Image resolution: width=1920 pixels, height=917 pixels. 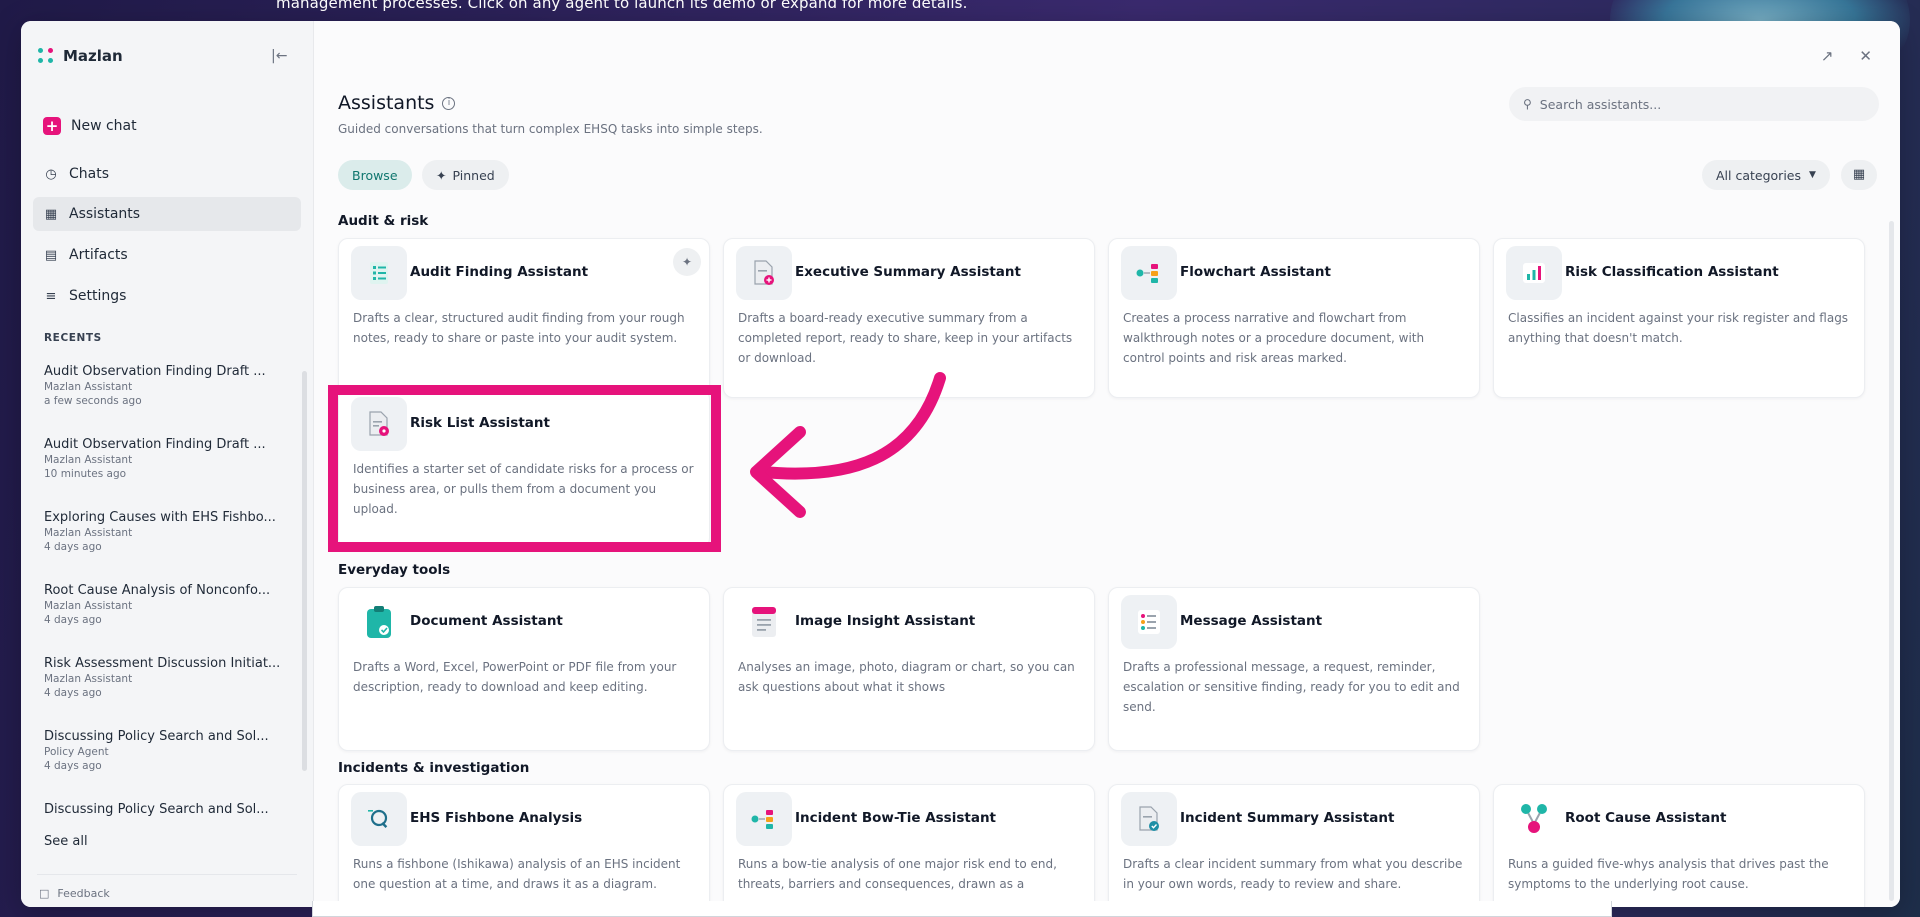 What do you see at coordinates (434, 768) in the screenshot?
I see `section-heading: Incidents & investigation` at bounding box center [434, 768].